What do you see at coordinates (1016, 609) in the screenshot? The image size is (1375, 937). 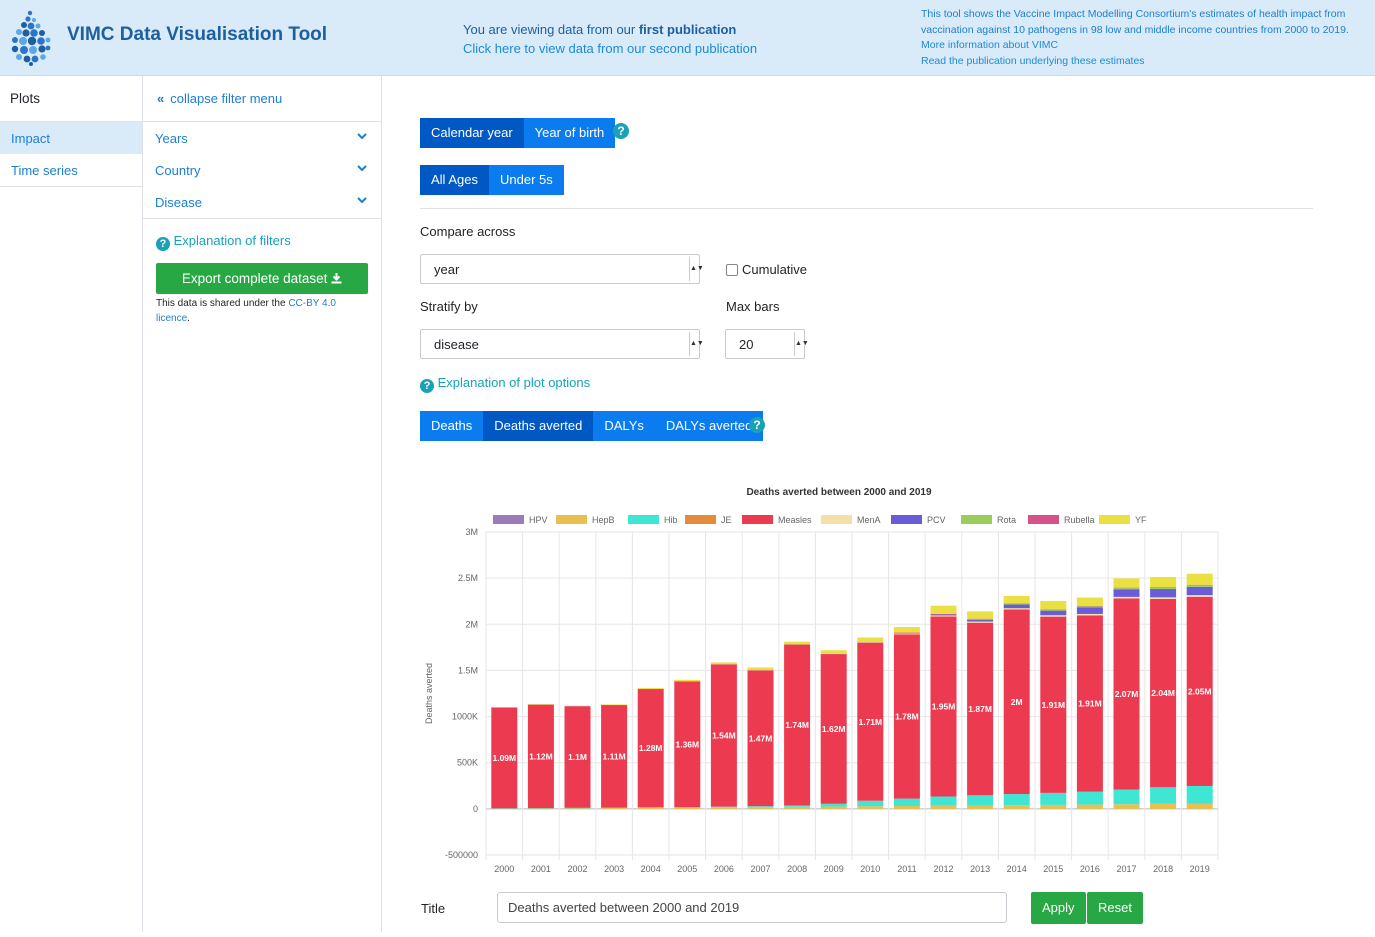 I see `bar-mena-2014` at bounding box center [1016, 609].